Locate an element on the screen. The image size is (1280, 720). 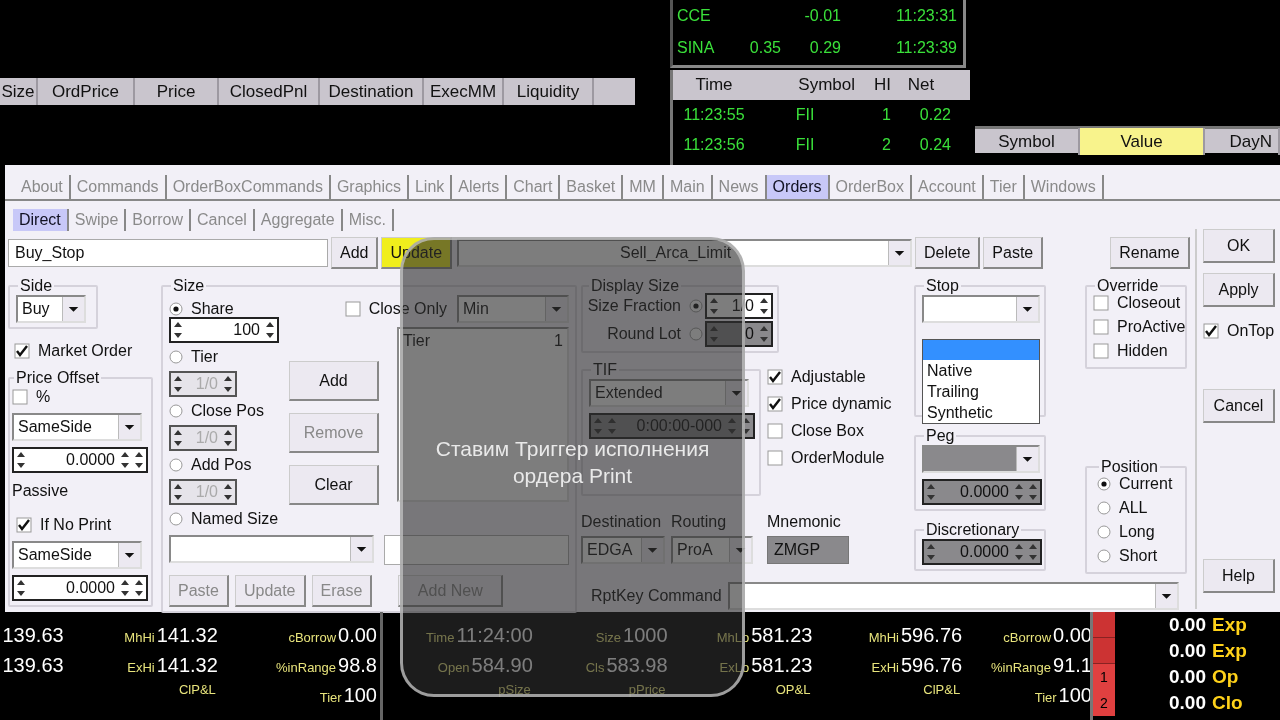
tab: Tier is located at coordinates (1004, 187).